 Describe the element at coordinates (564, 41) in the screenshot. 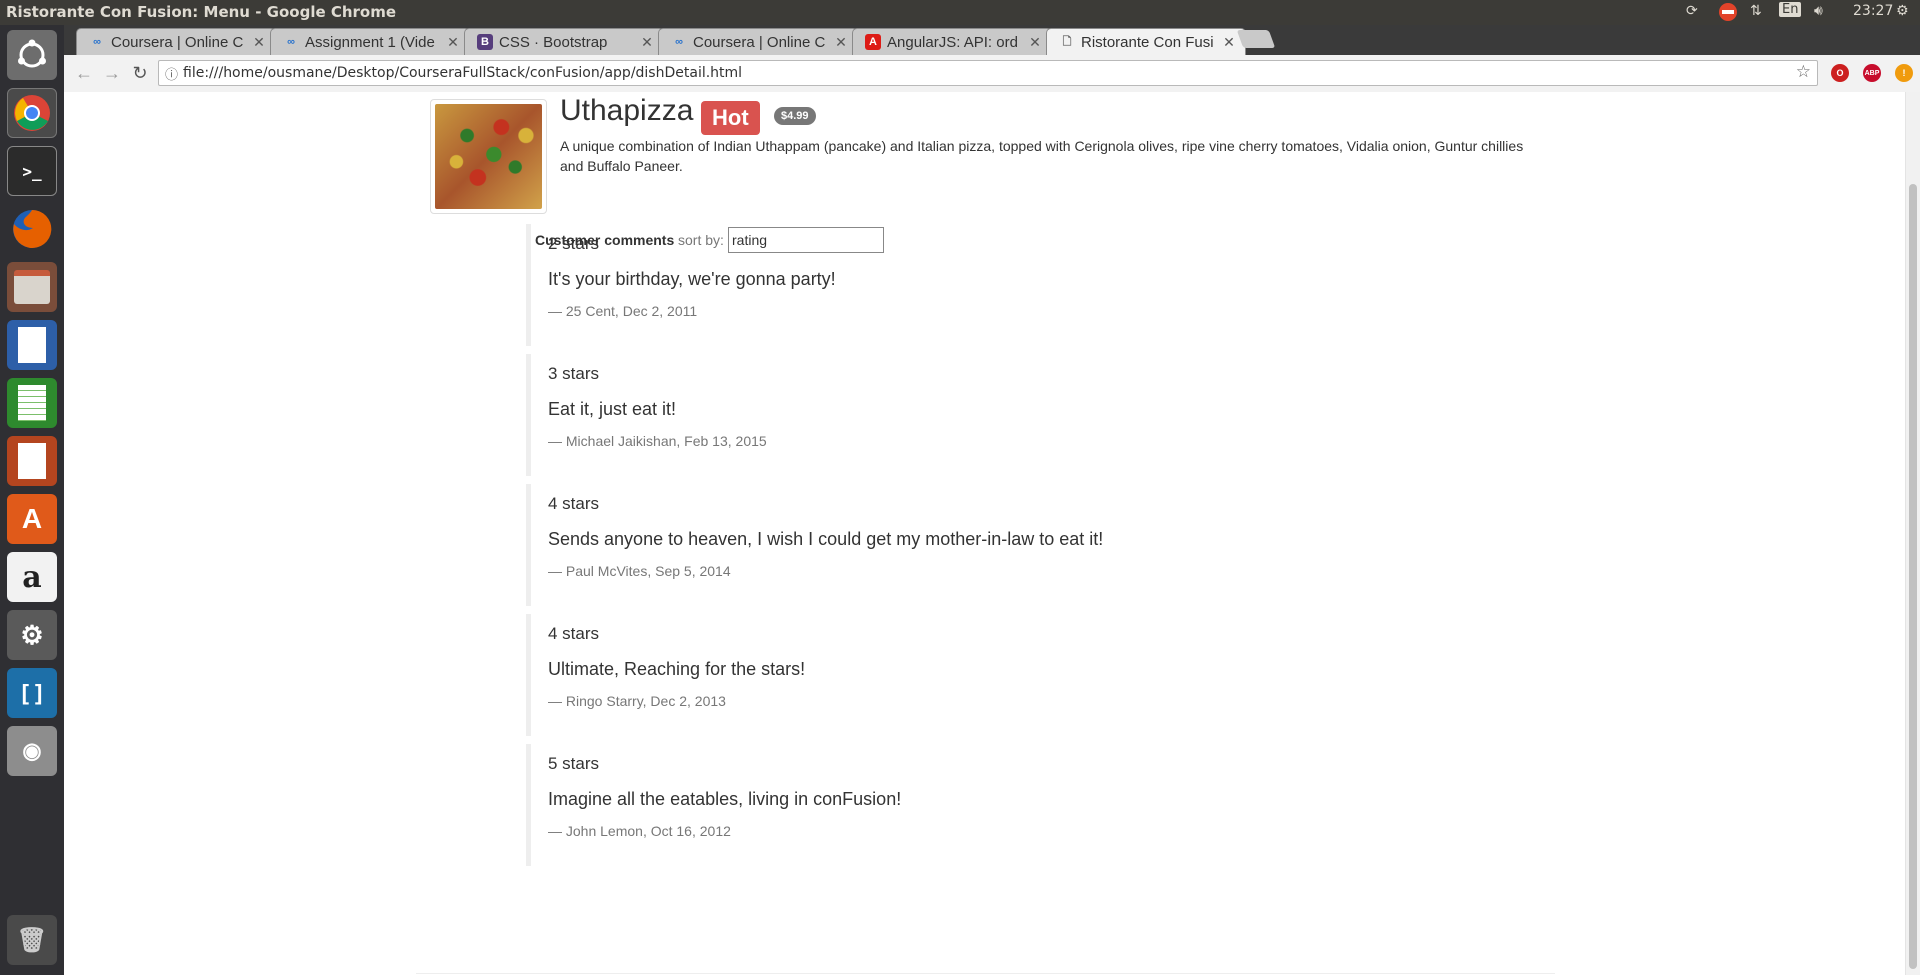

I see `browser-tab: B CSS · Bootstrap ✕` at that location.